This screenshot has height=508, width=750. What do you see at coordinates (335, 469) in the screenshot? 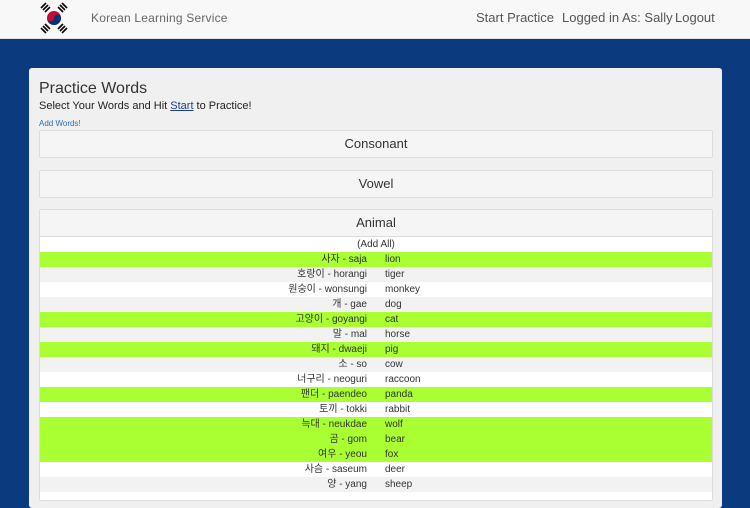
I see `word-korean: 사슴 - saseum` at bounding box center [335, 469].